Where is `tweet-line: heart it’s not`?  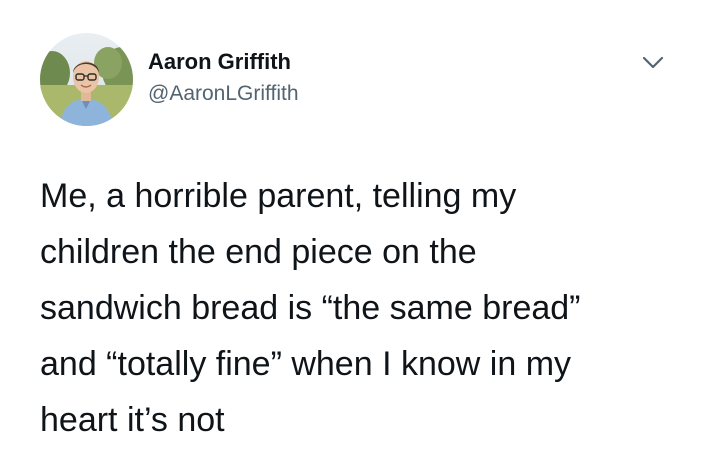 tweet-line: heart it’s not is located at coordinates (132, 420).